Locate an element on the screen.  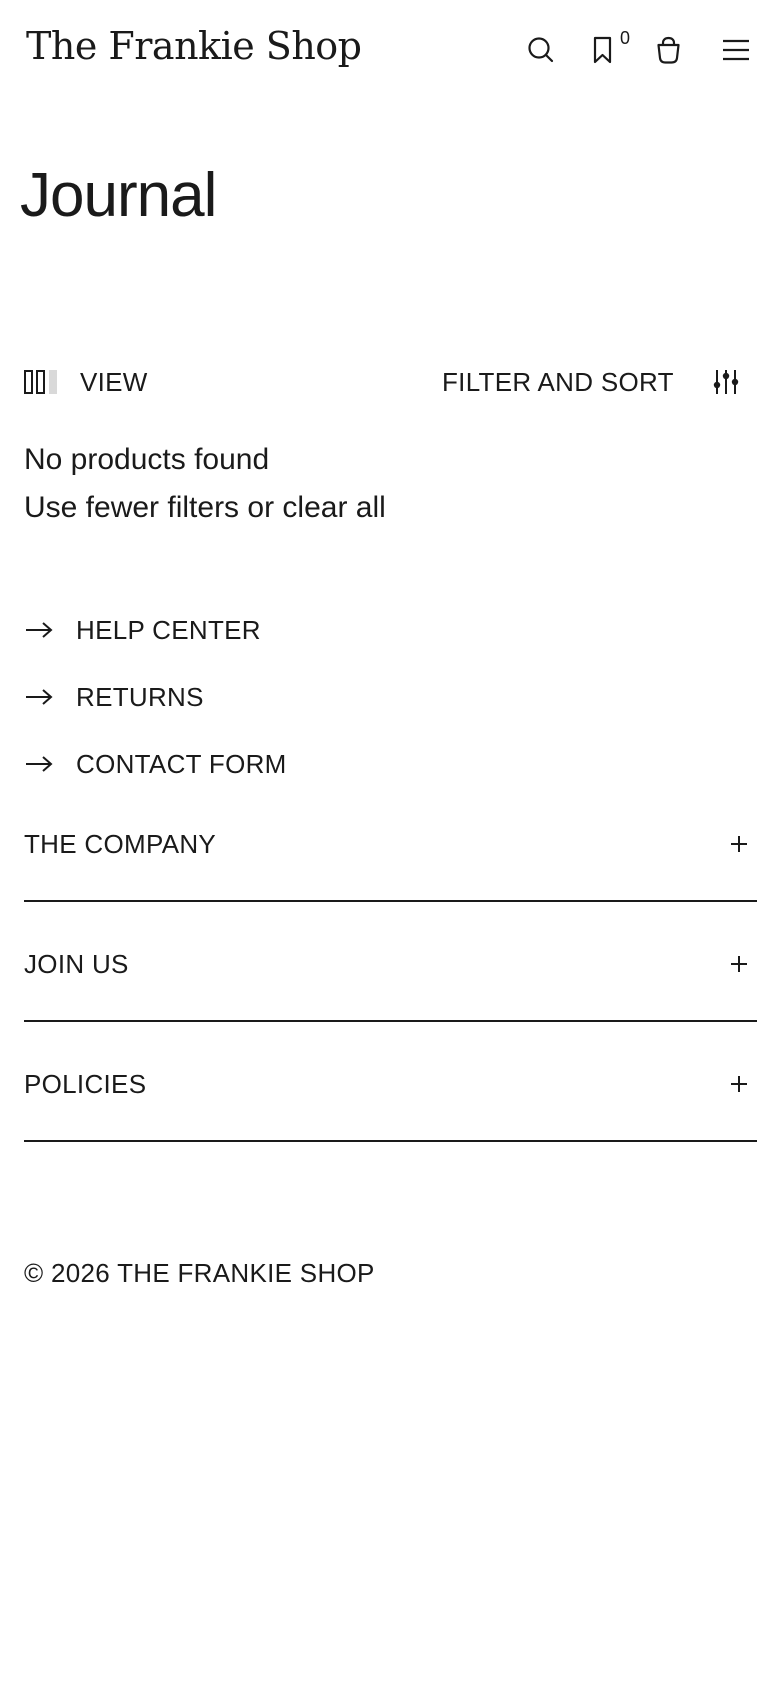
returns-link: RETURNS is located at coordinates (114, 697).